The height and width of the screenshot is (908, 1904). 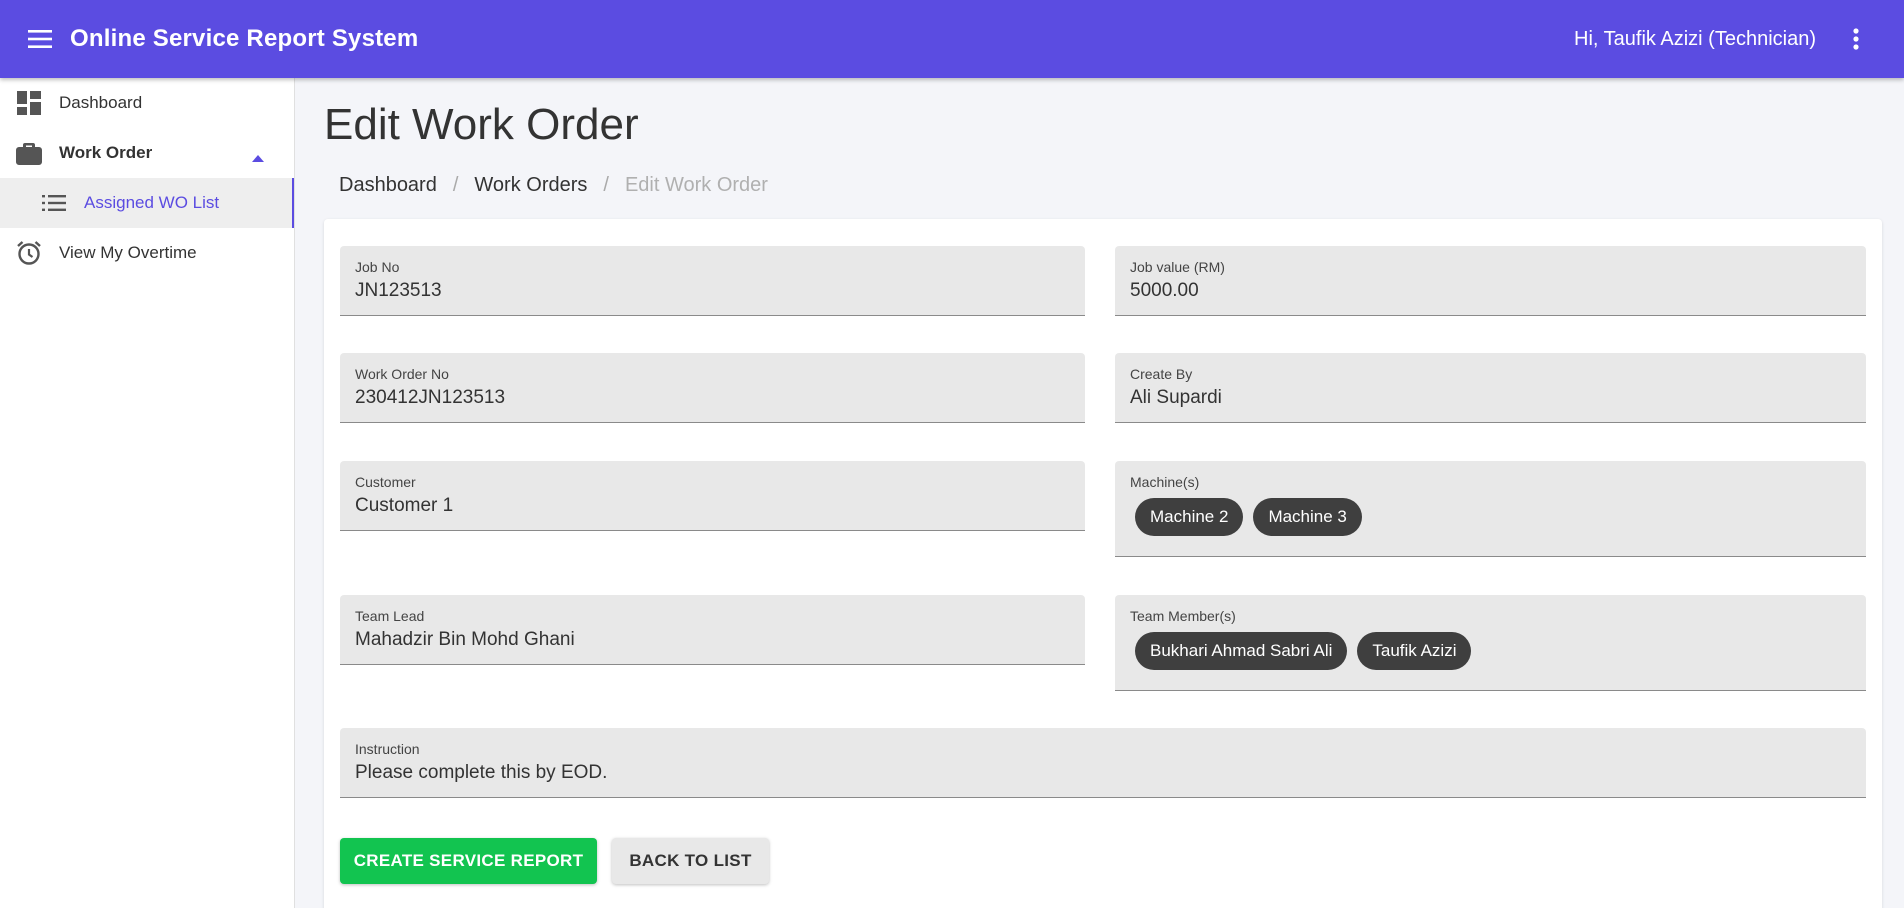 What do you see at coordinates (690, 861) in the screenshot?
I see `back-to-list-button: BACK TO LIST` at bounding box center [690, 861].